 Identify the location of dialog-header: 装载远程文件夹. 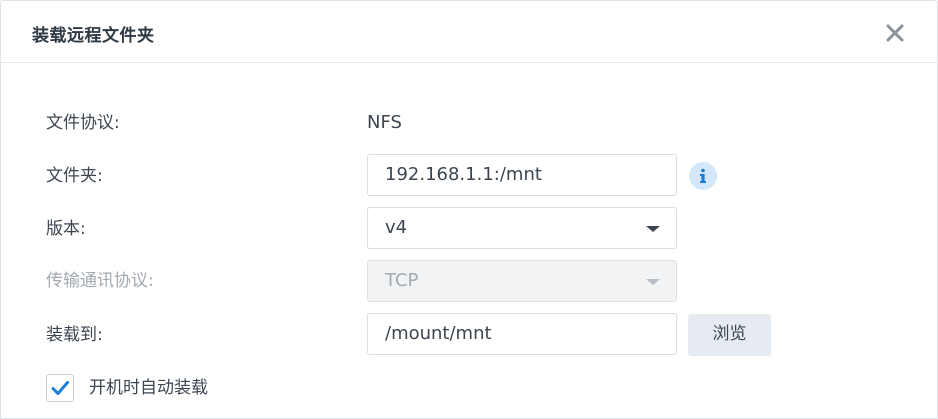
(469, 32).